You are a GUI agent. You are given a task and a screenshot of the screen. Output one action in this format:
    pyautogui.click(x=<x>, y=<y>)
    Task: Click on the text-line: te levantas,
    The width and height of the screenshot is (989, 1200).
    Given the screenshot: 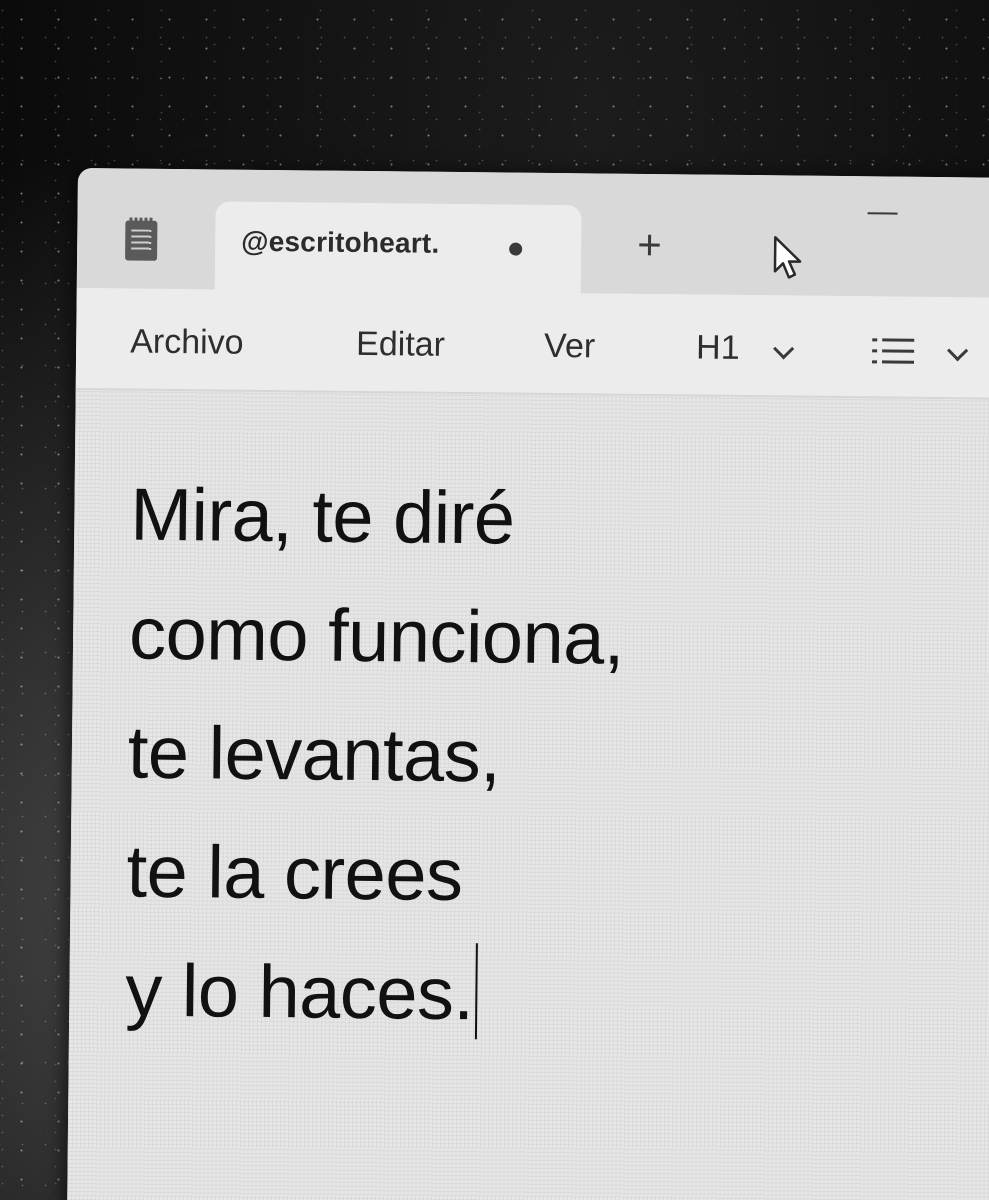 What is the action you would take?
    pyautogui.click(x=314, y=754)
    